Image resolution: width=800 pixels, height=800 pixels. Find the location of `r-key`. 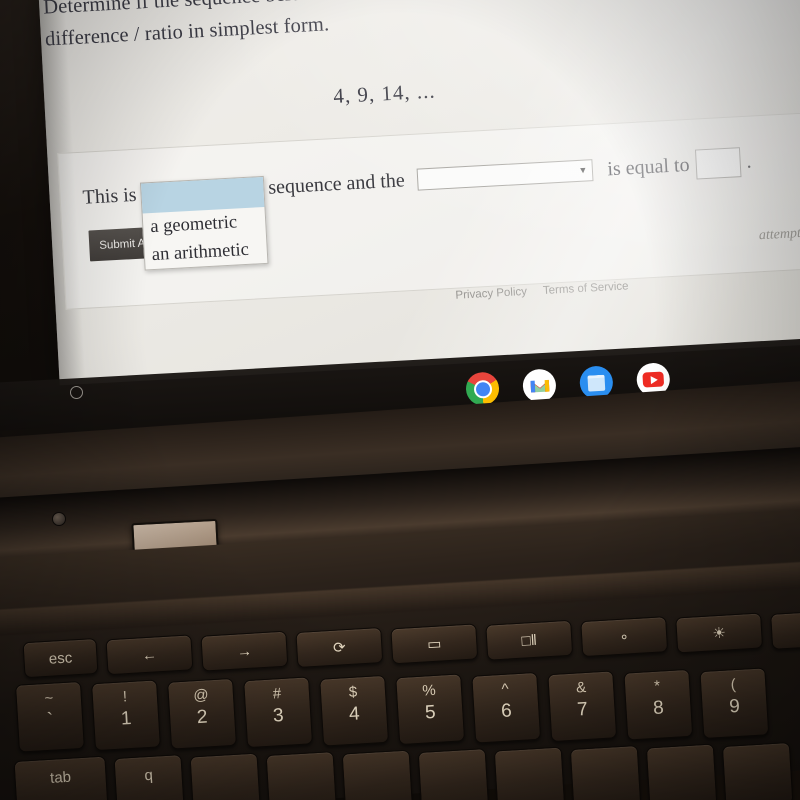

r-key is located at coordinates (377, 774).